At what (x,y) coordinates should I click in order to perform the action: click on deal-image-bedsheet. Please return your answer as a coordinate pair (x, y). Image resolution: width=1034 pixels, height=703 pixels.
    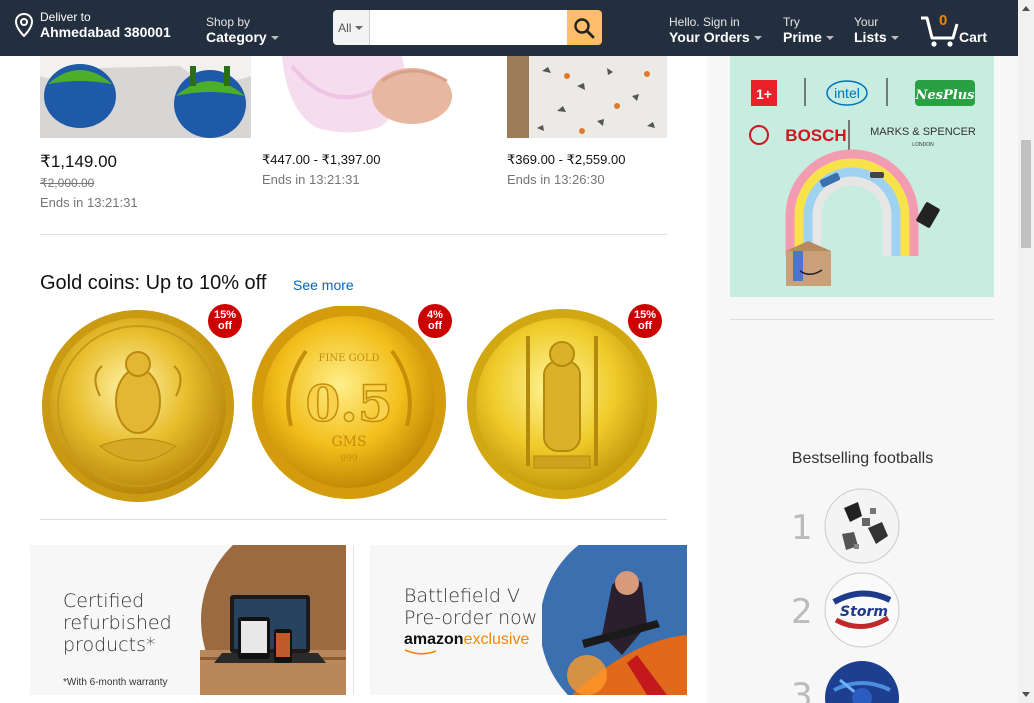
    Looking at the image, I should click on (587, 97).